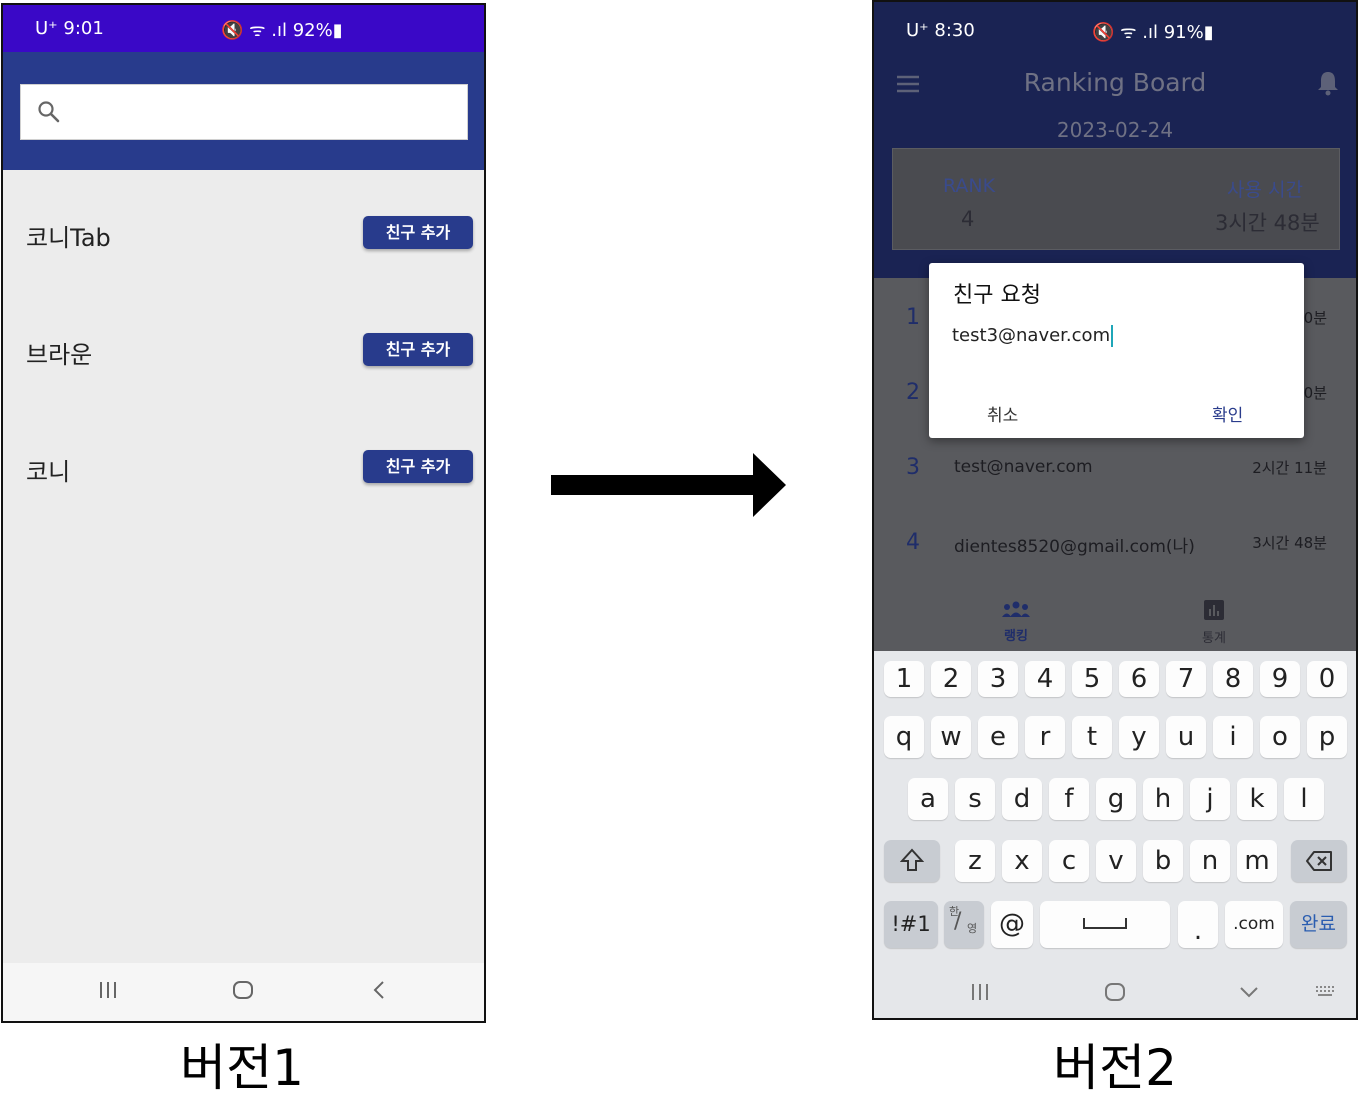  What do you see at coordinates (1163, 799) in the screenshot?
I see `key-h: h` at bounding box center [1163, 799].